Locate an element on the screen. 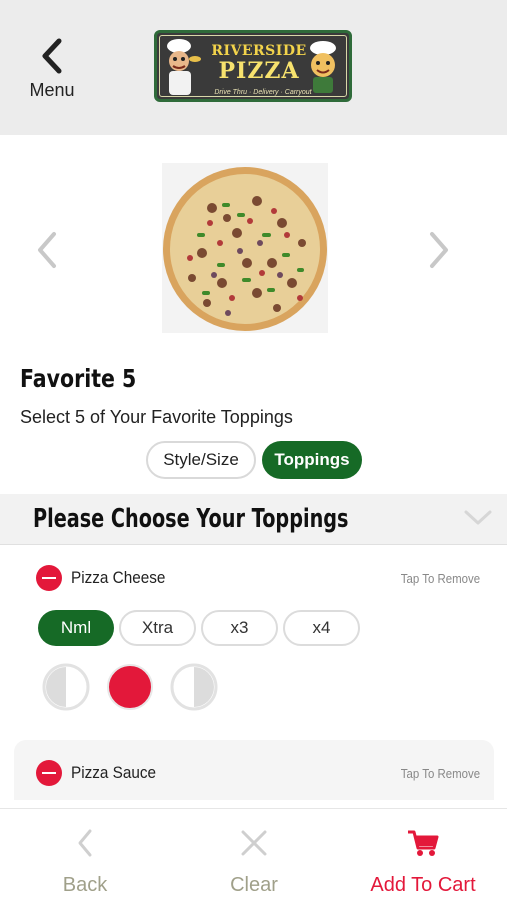  logo-line-2: PIZZA is located at coordinates (259, 71).